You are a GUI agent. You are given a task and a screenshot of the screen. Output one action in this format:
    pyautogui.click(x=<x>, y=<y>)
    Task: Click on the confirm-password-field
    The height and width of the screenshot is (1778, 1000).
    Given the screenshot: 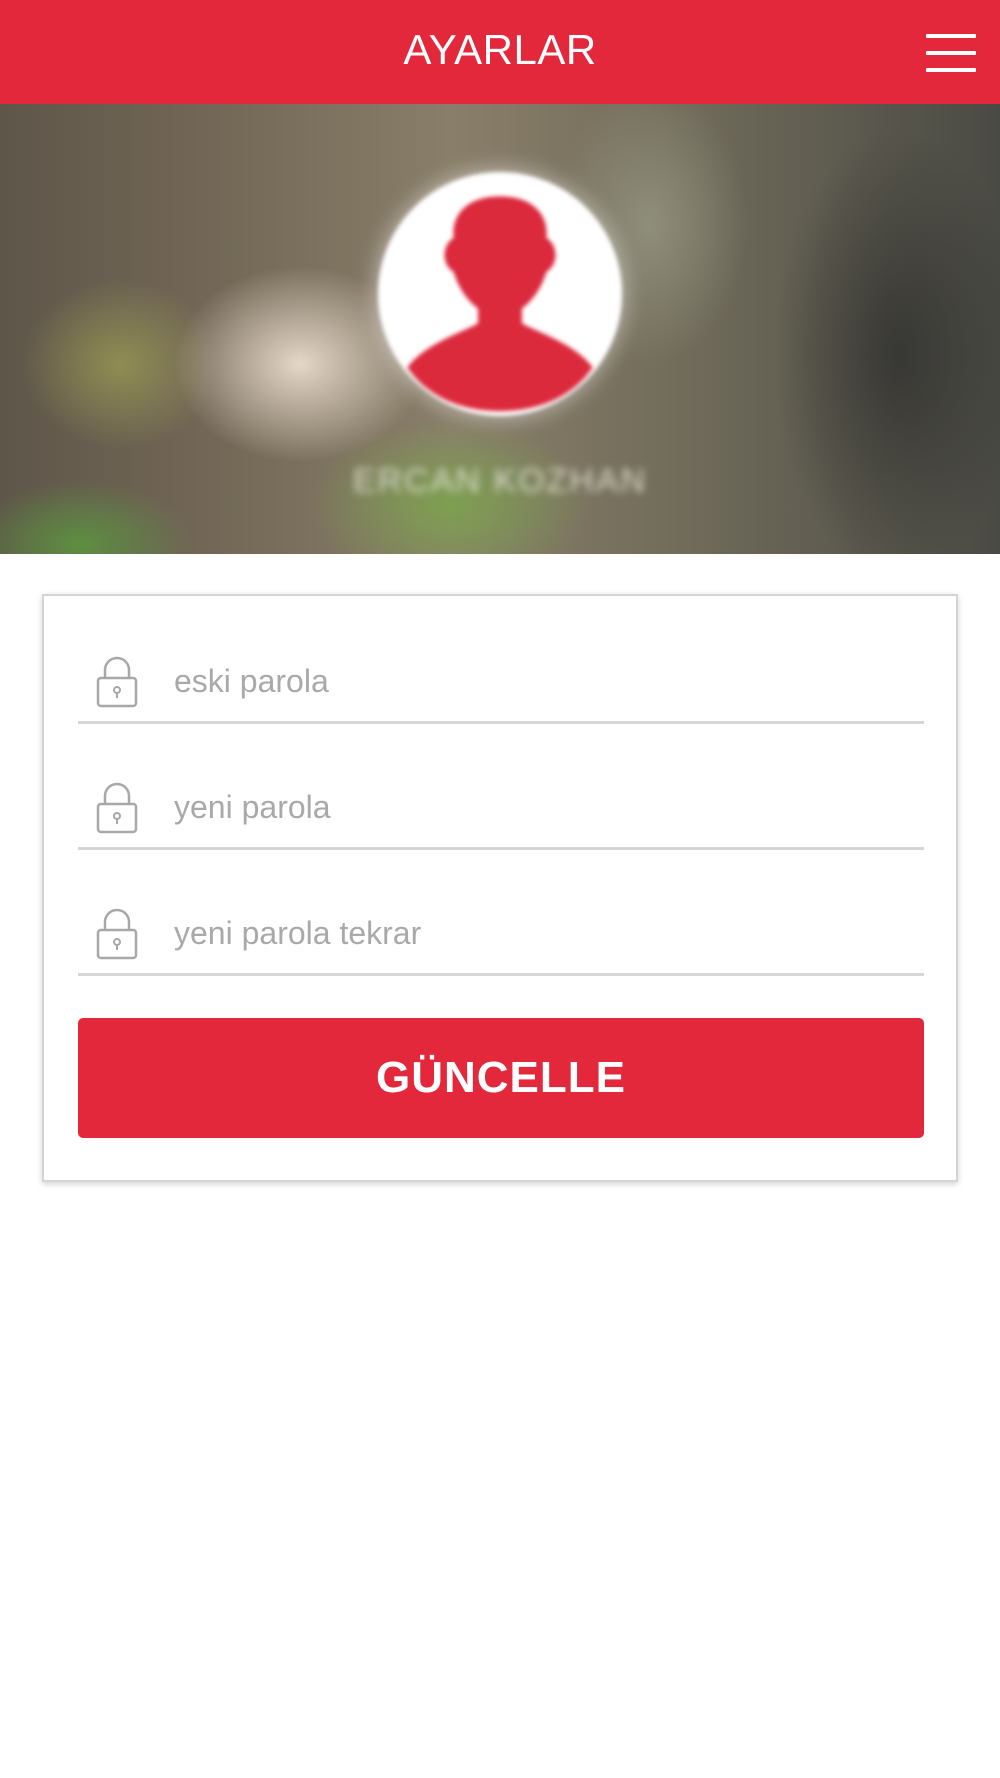 What is the action you would take?
    pyautogui.click(x=501, y=912)
    